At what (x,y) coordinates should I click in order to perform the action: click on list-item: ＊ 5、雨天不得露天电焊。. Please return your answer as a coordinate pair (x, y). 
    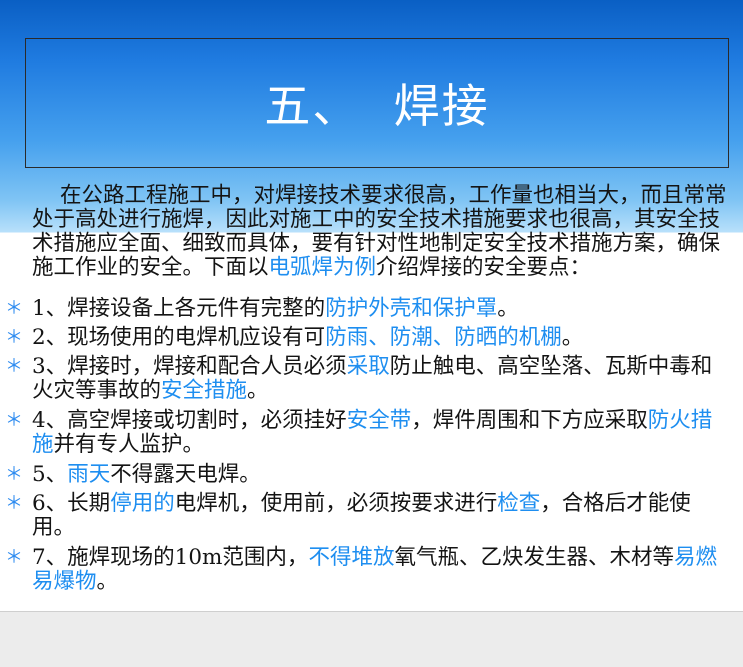
    Looking at the image, I should click on (371, 475).